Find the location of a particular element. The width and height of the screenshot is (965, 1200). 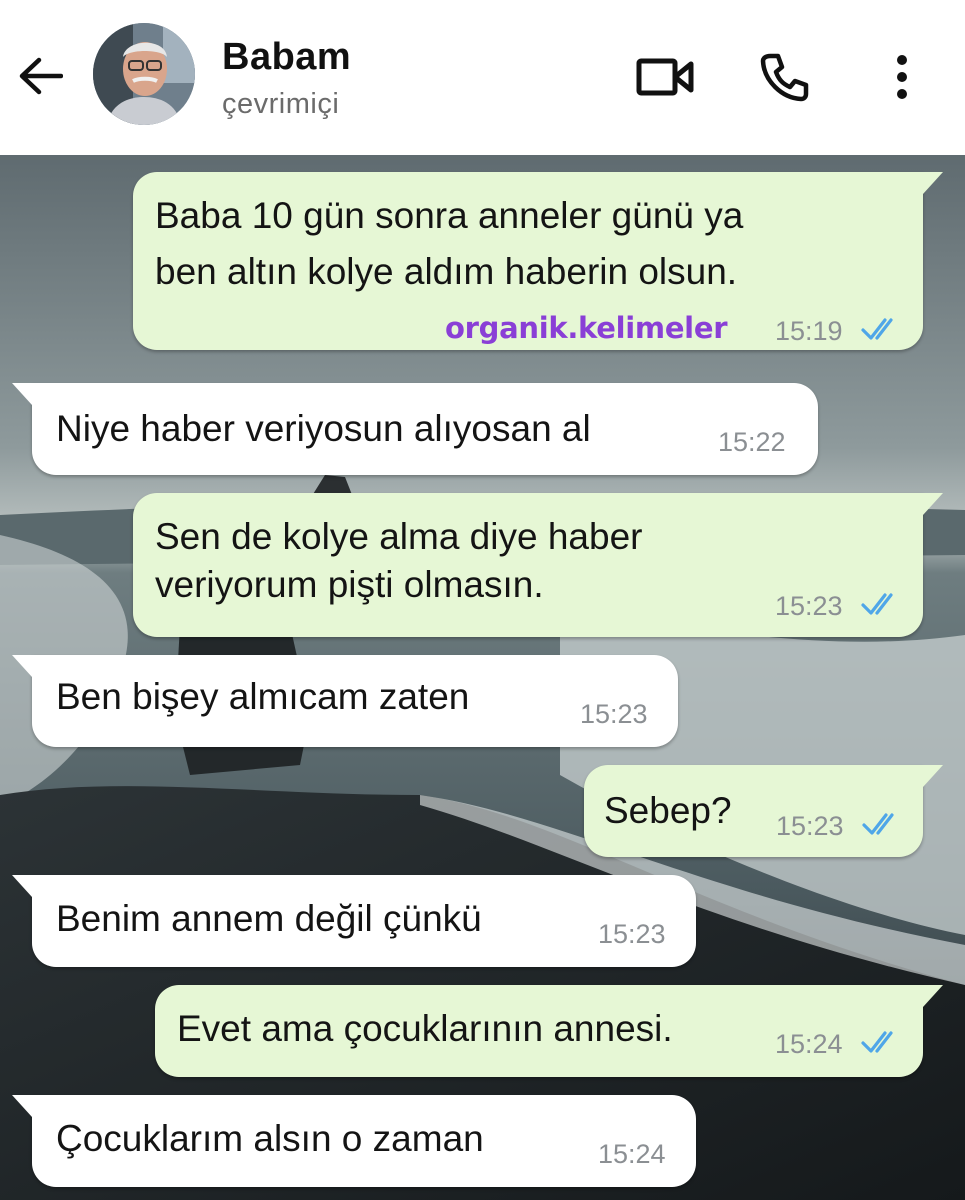

video-call-icon is located at coordinates (665, 77).